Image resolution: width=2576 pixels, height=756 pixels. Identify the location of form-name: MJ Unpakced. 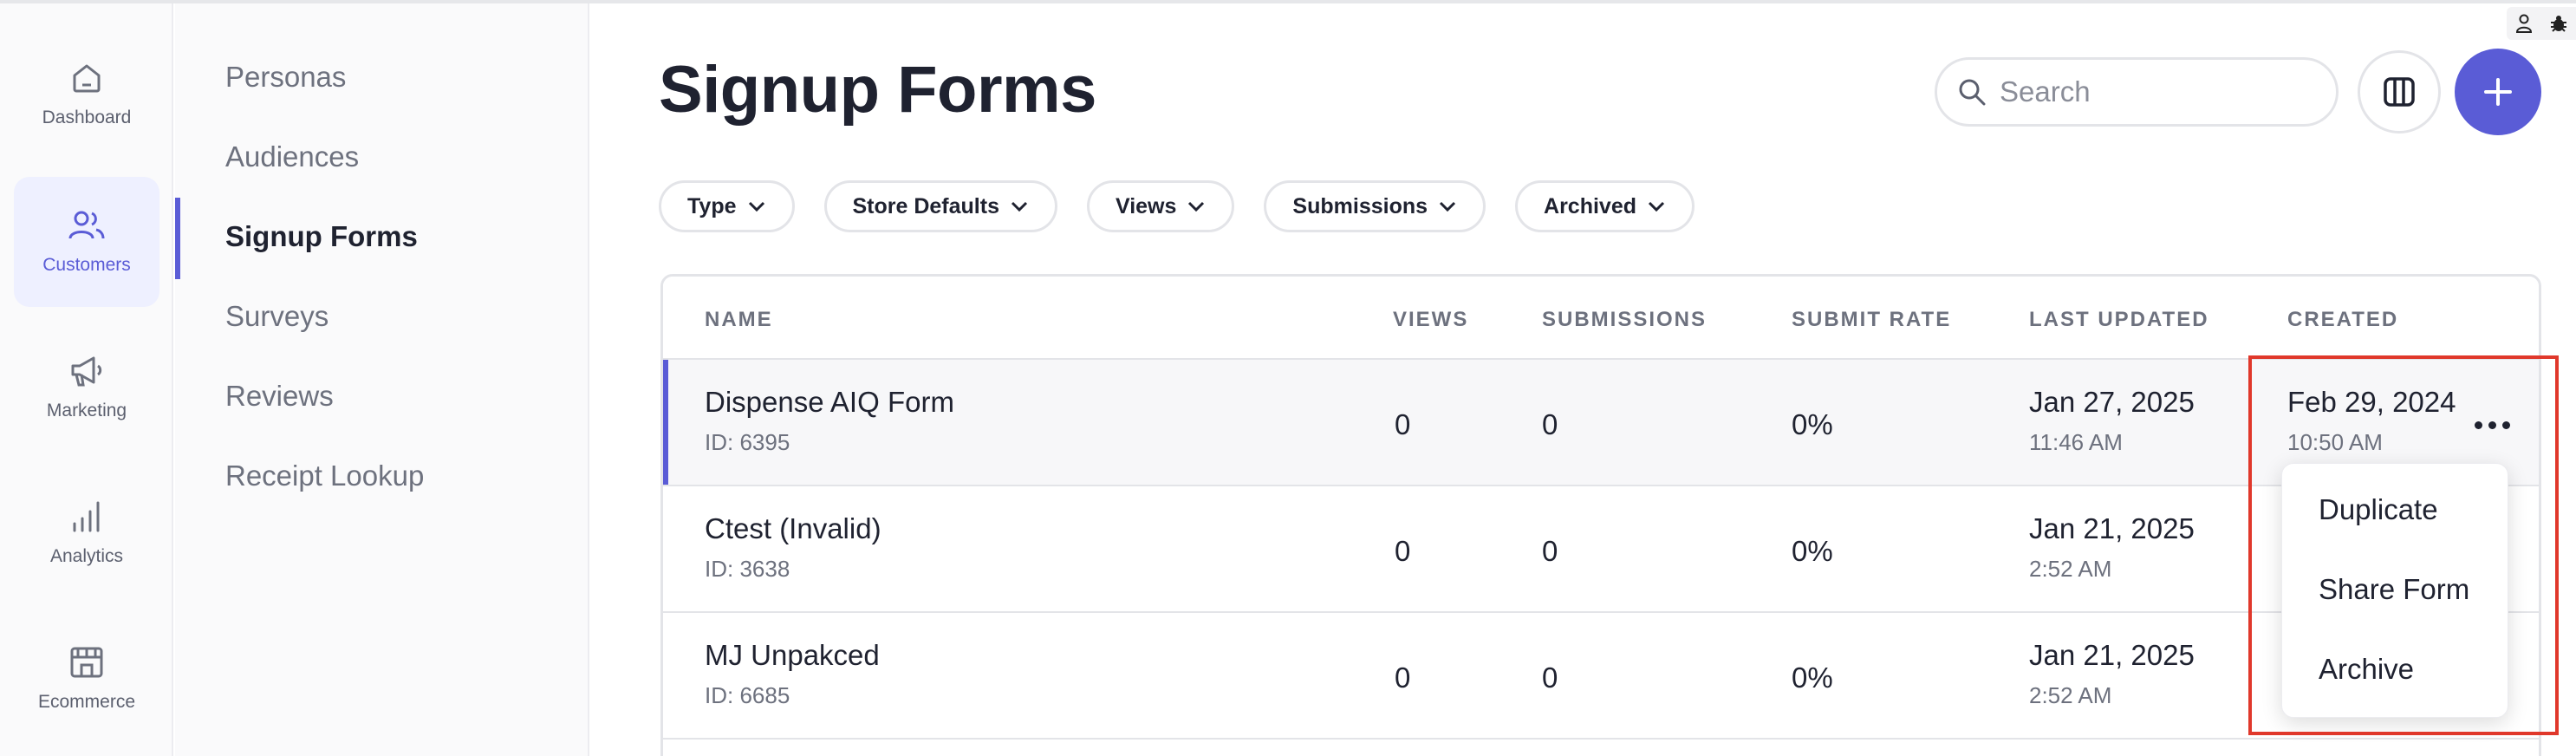
(792, 655).